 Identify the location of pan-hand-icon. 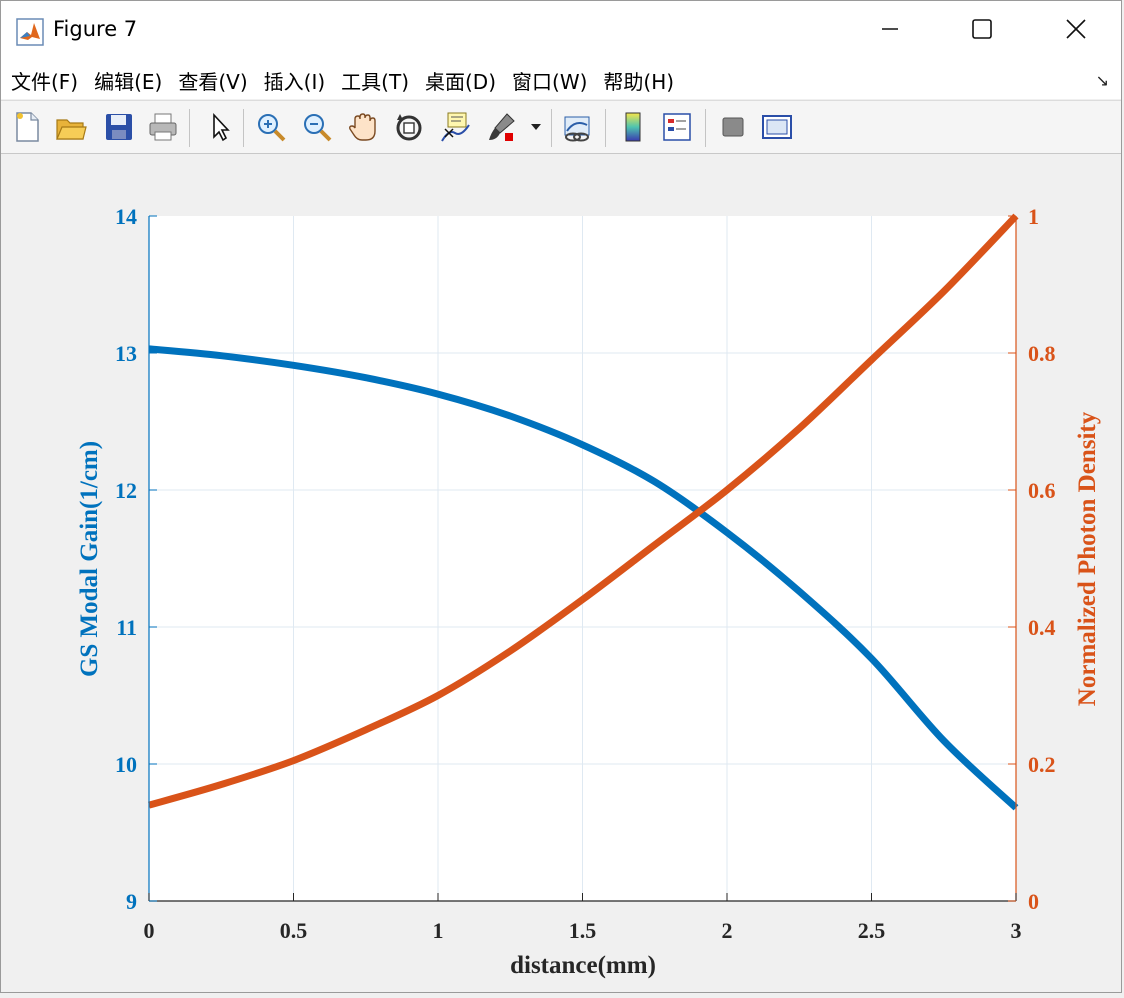
(363, 127).